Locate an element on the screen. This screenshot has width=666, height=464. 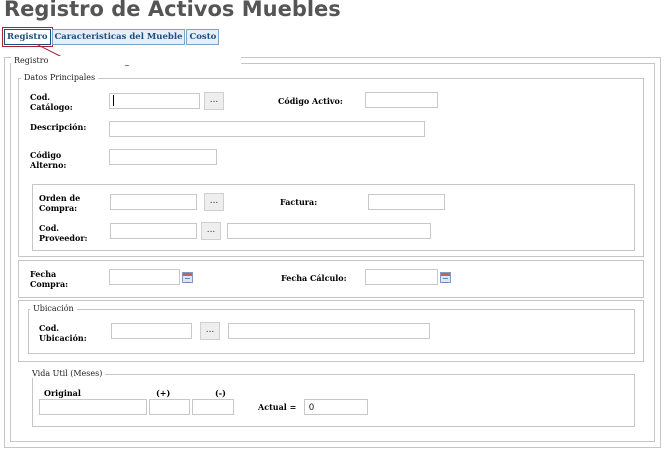
fecha-compra-calendar-icon is located at coordinates (187, 277).